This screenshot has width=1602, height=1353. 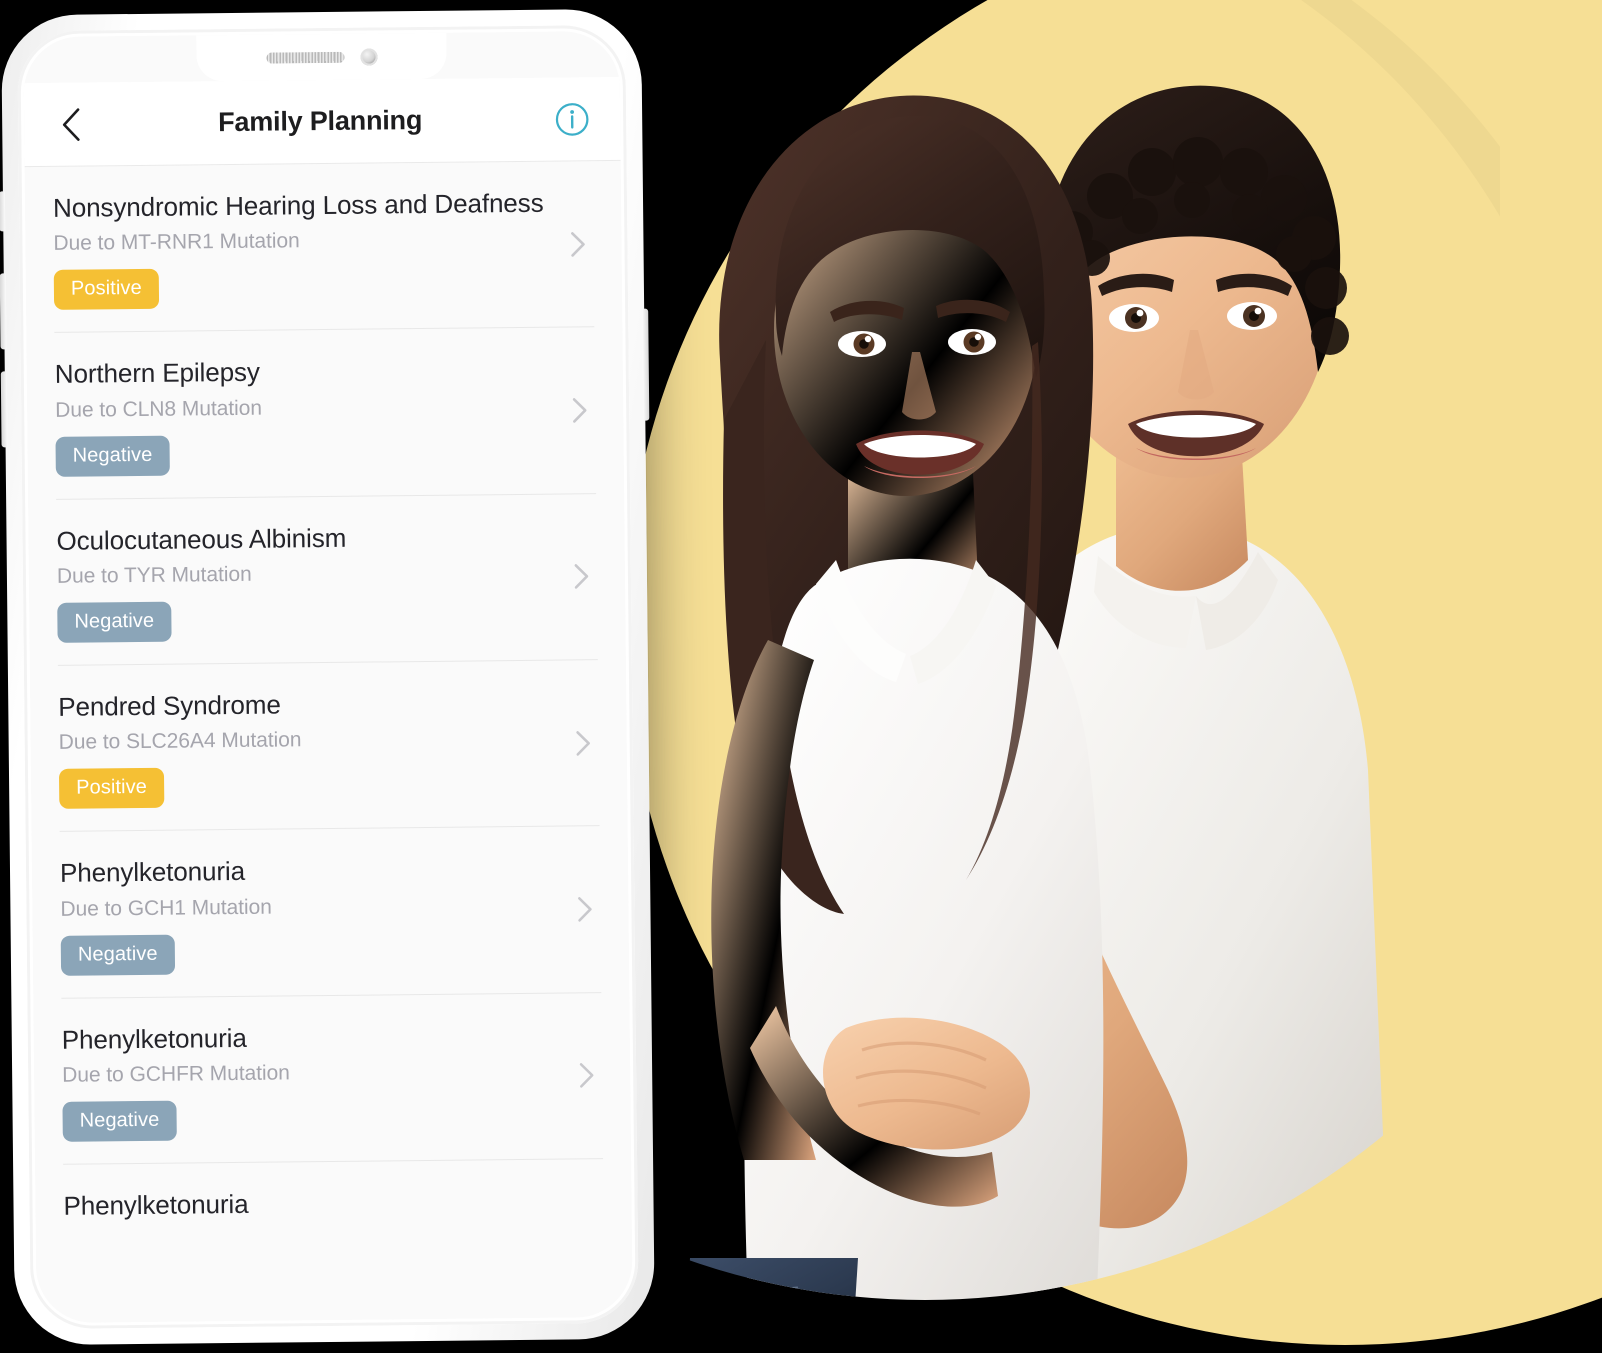 I want to click on mutation-label: Due to CLN8 Mutation, so click(x=159, y=409).